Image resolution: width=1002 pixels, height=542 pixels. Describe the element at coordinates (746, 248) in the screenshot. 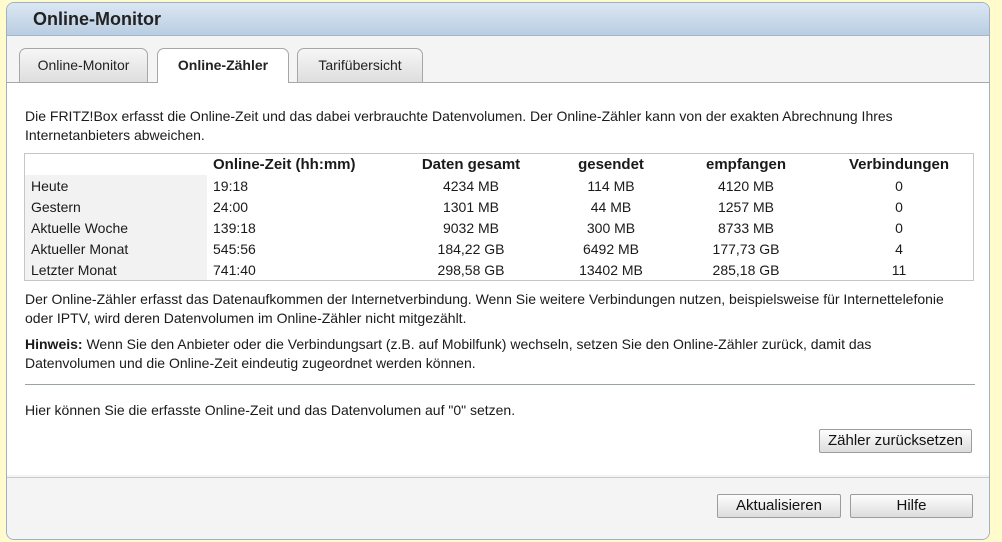

I see `received-data-cell: 177,73 GB` at that location.